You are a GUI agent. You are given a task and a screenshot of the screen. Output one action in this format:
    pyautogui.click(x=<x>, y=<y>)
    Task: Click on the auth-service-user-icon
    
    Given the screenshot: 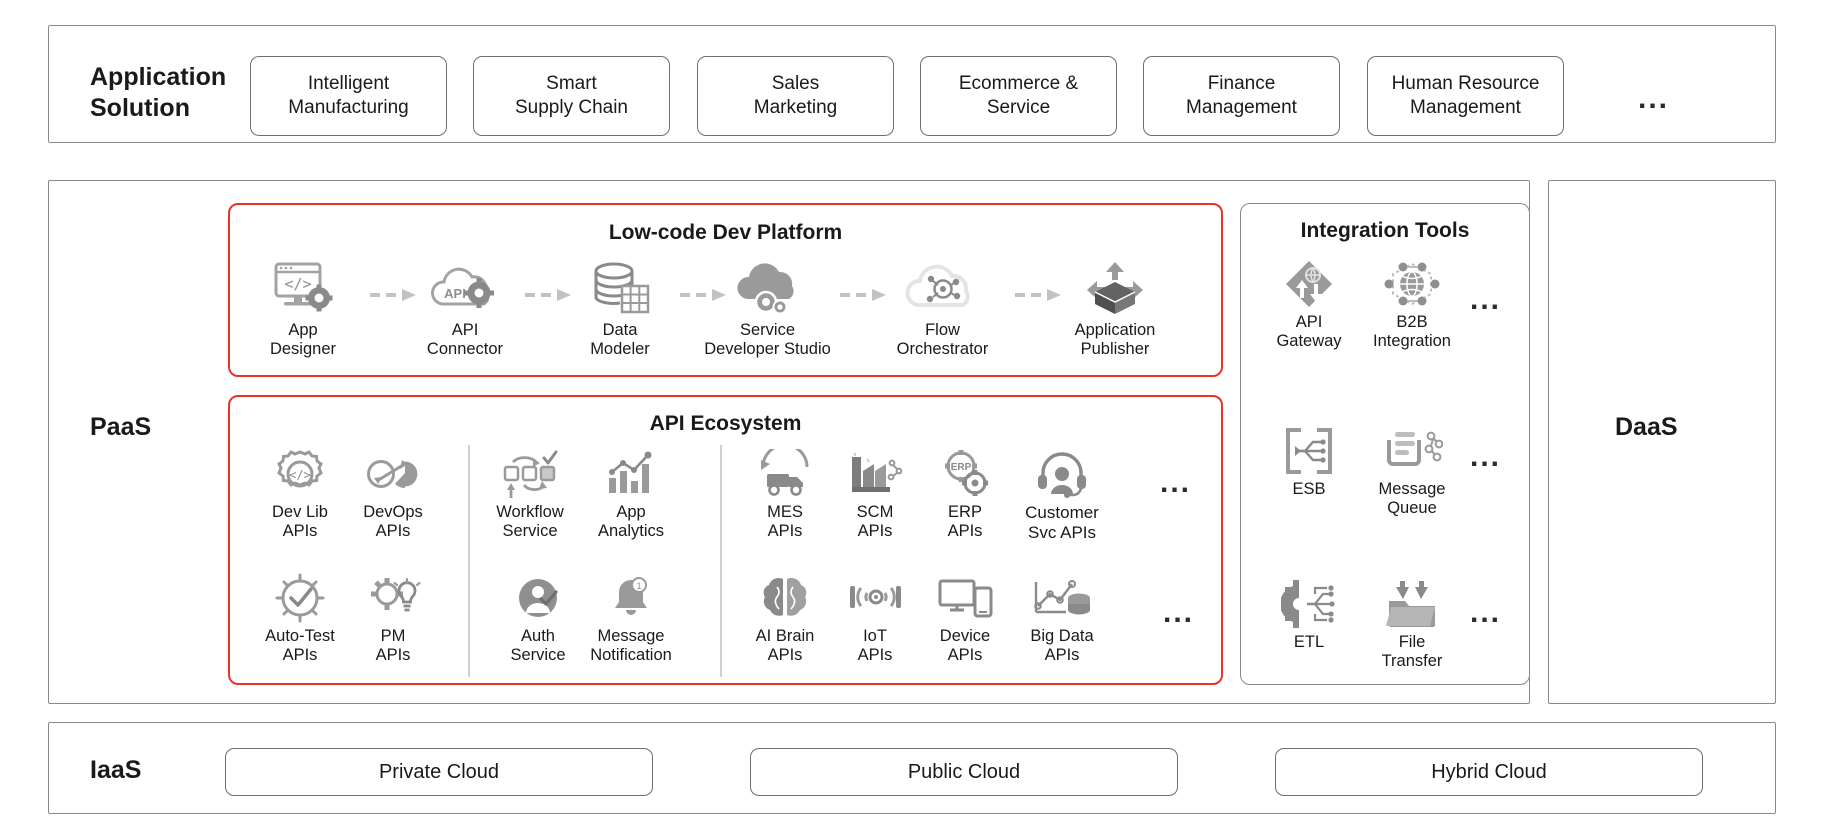 What is the action you would take?
    pyautogui.click(x=538, y=598)
    